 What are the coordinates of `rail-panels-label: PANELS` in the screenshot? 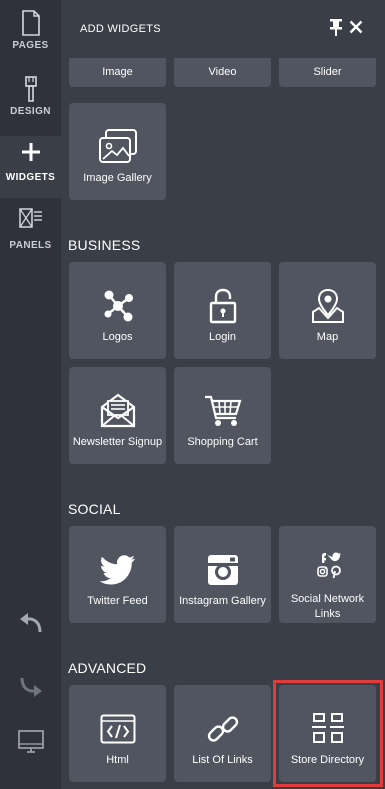 It's located at (30, 245).